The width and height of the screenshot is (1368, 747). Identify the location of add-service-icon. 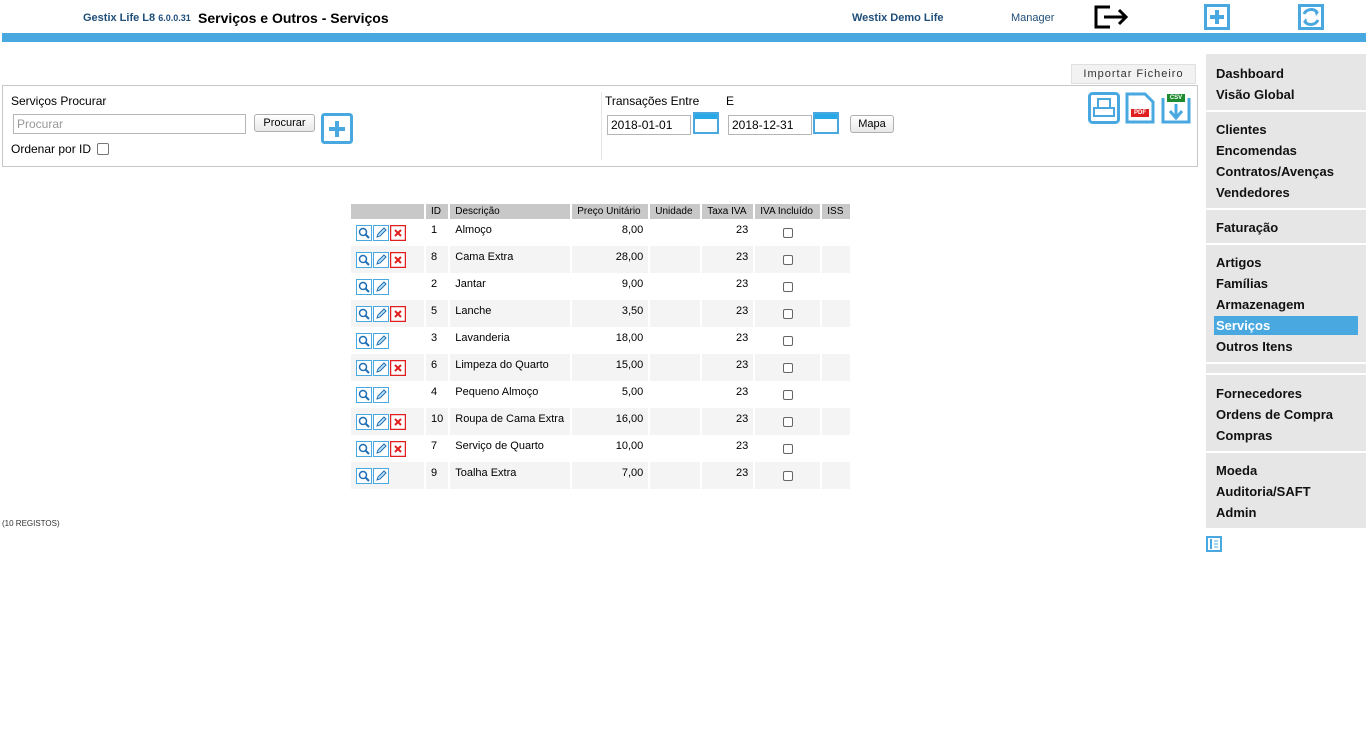
(337, 129).